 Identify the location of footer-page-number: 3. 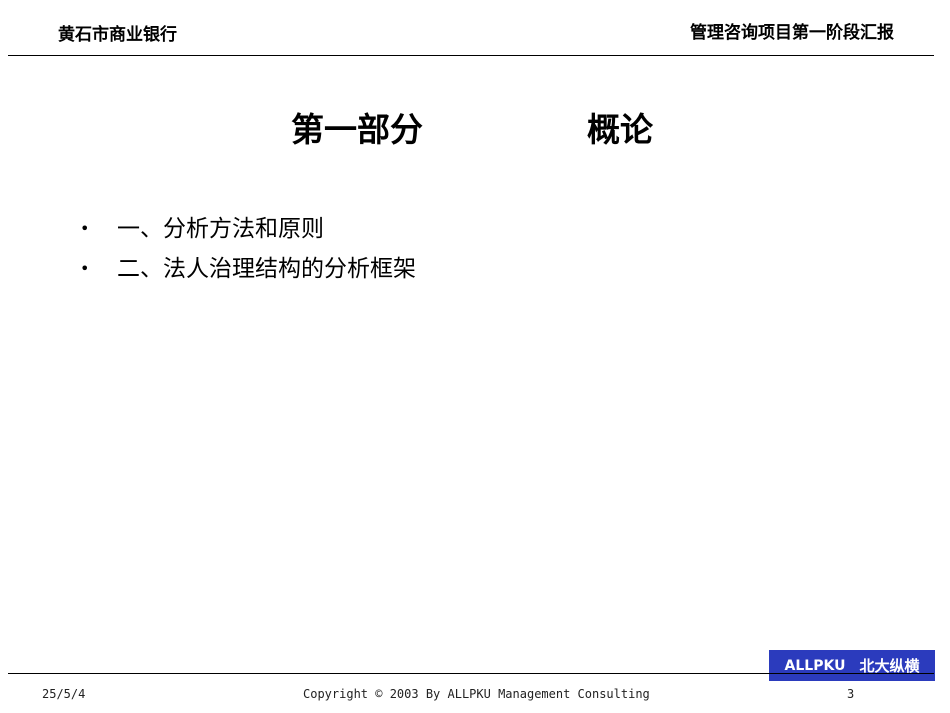
(851, 694).